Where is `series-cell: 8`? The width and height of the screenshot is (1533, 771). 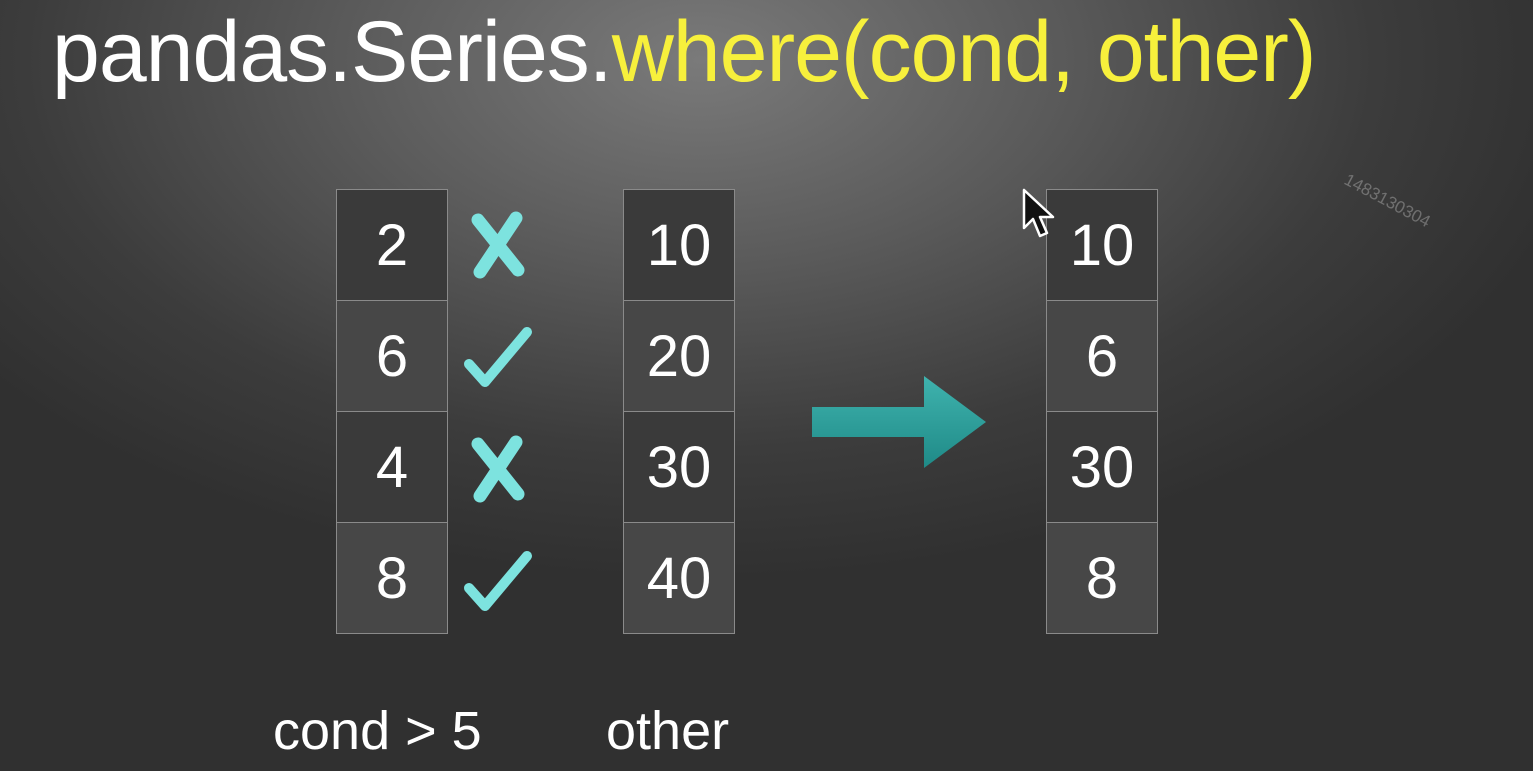
series-cell: 8 is located at coordinates (392, 578).